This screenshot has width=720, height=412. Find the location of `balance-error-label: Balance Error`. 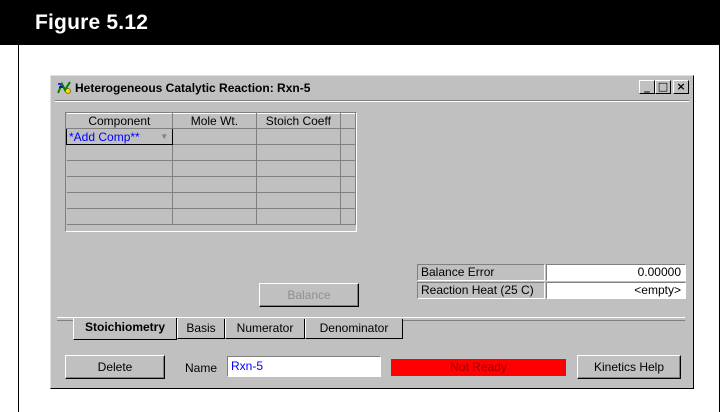

balance-error-label: Balance Error is located at coordinates (481, 272).